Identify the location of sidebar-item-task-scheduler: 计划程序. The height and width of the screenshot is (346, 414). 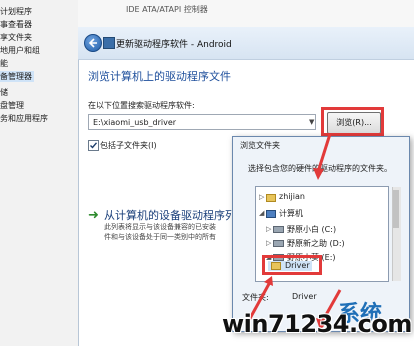
(16, 11).